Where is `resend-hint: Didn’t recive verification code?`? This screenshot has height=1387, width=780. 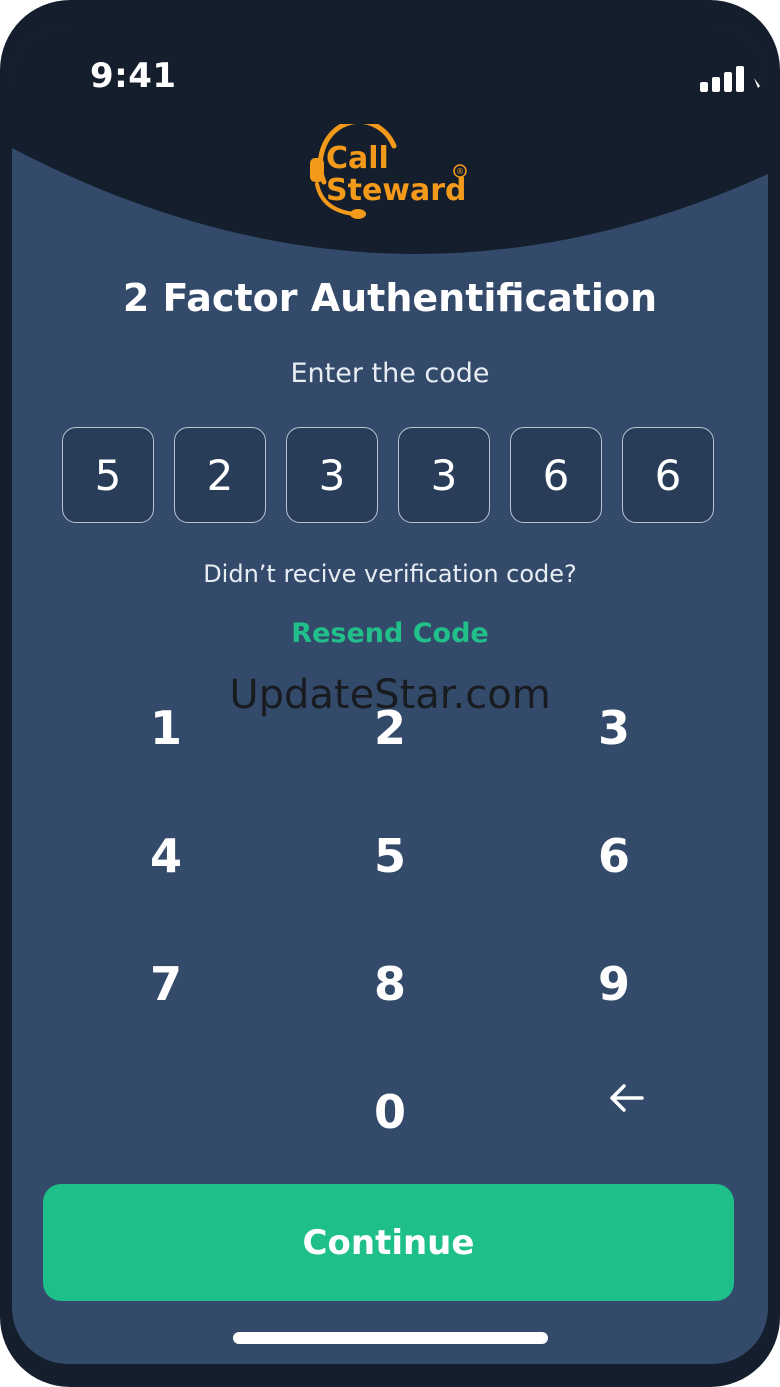
resend-hint: Didn’t recive verification code? is located at coordinates (390, 574).